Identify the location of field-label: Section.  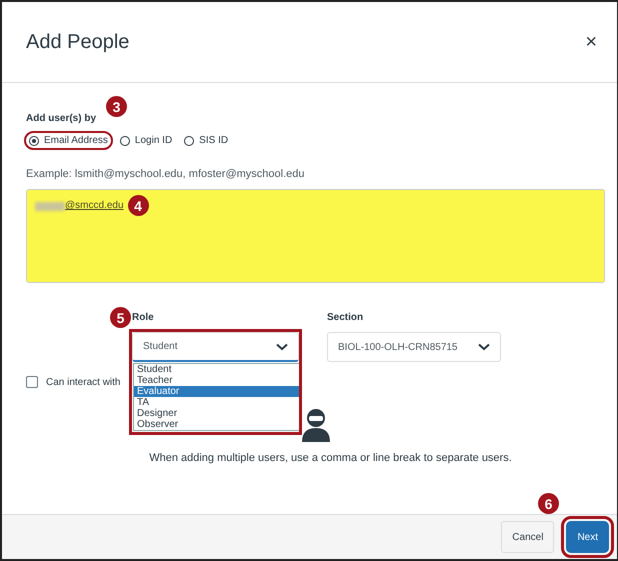
(345, 317).